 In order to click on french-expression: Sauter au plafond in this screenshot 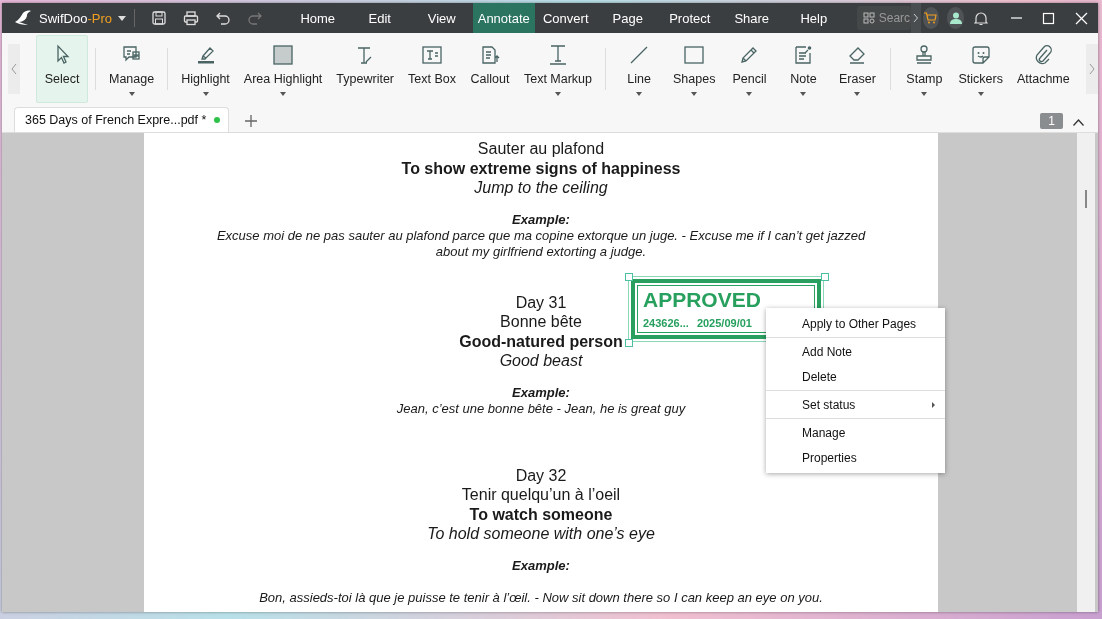, I will do `click(541, 149)`.